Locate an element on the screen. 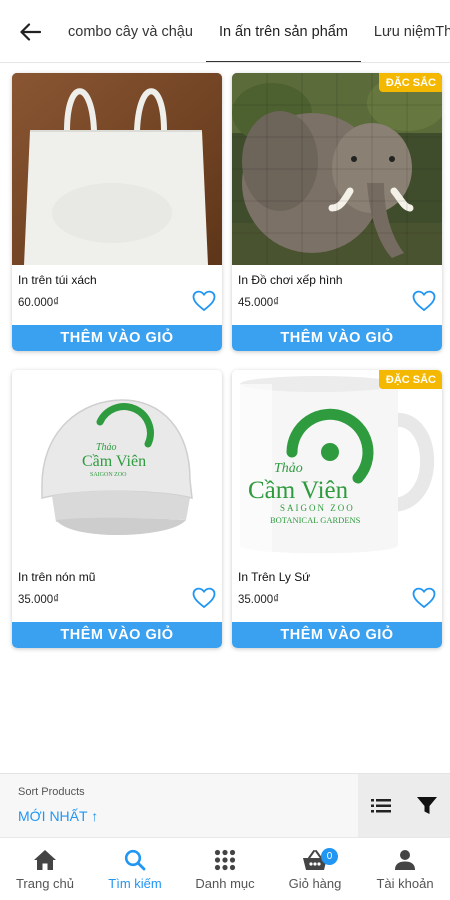  filter-button is located at coordinates (427, 806).